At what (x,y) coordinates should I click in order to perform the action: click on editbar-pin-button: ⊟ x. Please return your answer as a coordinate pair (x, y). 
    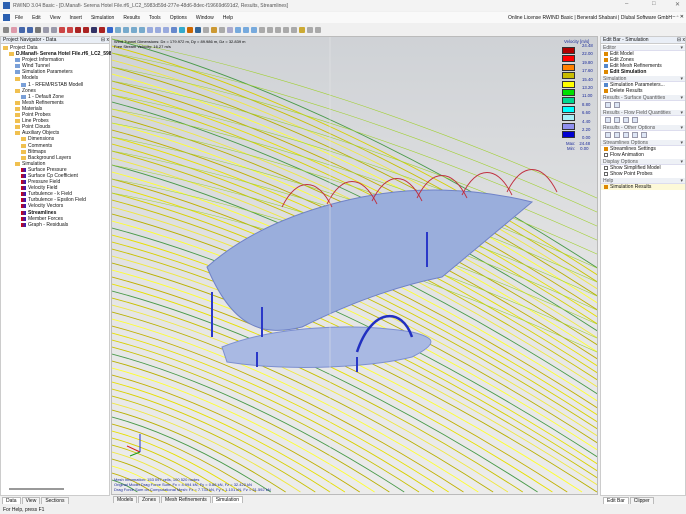
    Looking at the image, I should click on (681, 40).